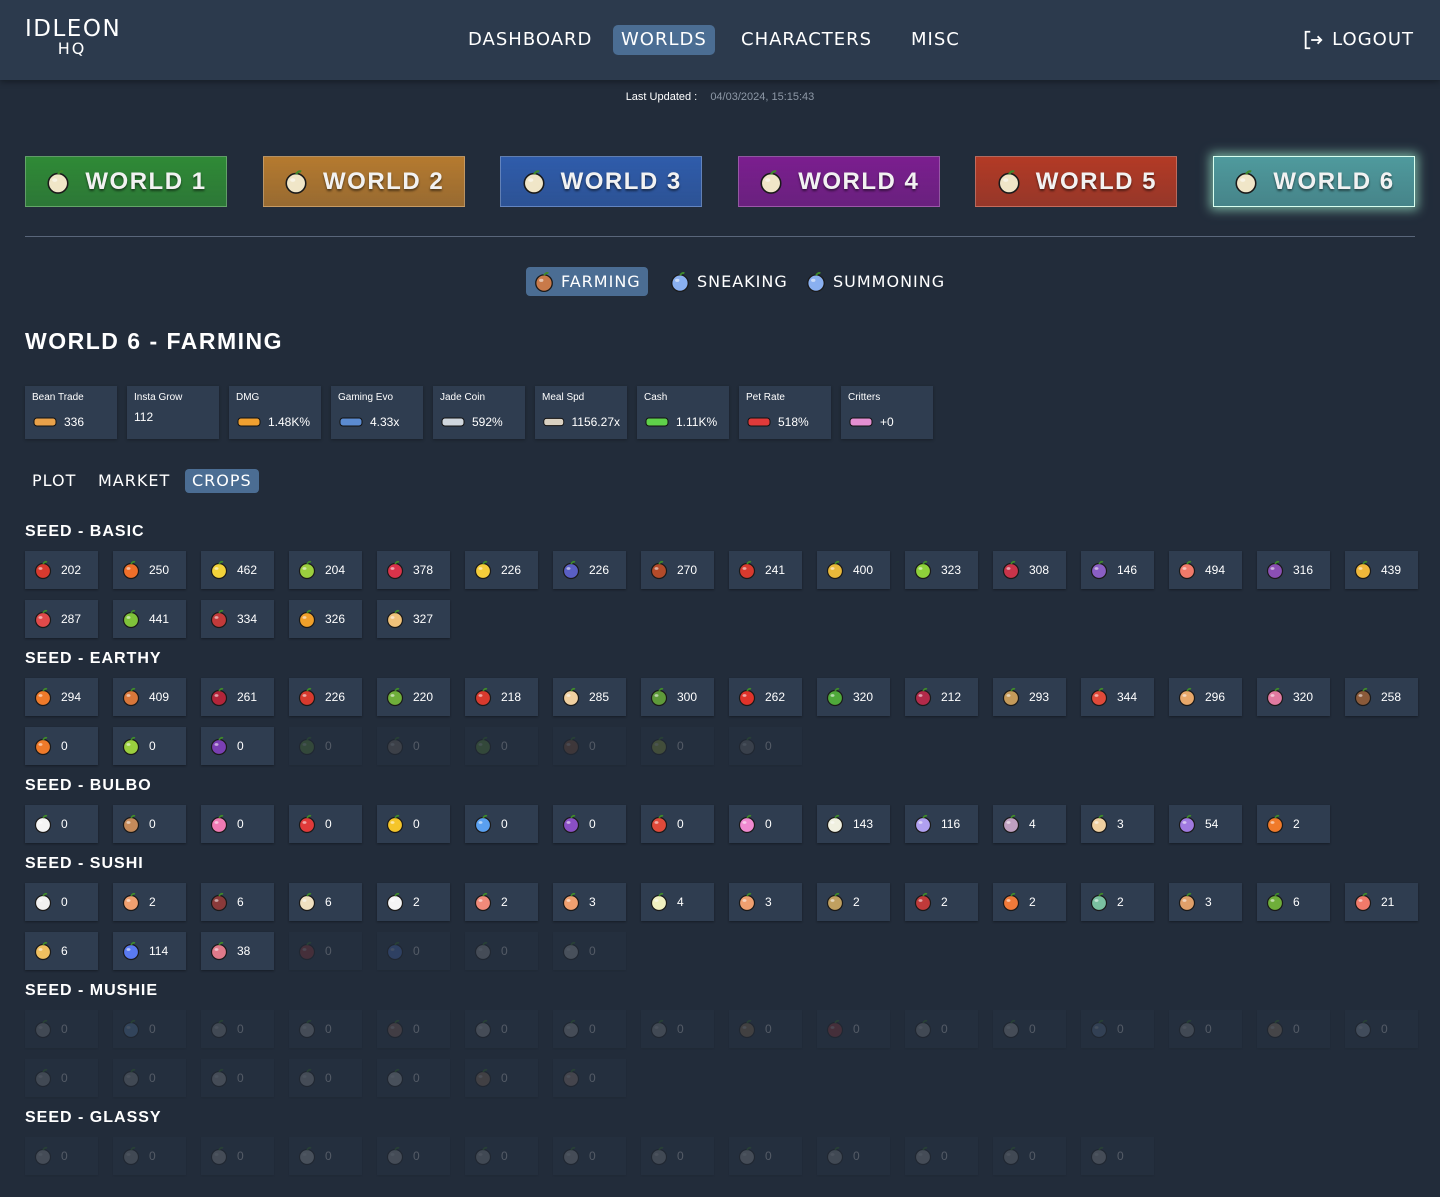  Describe the element at coordinates (1314, 181) in the screenshot. I see `world-6-button: WORLD 6` at that location.